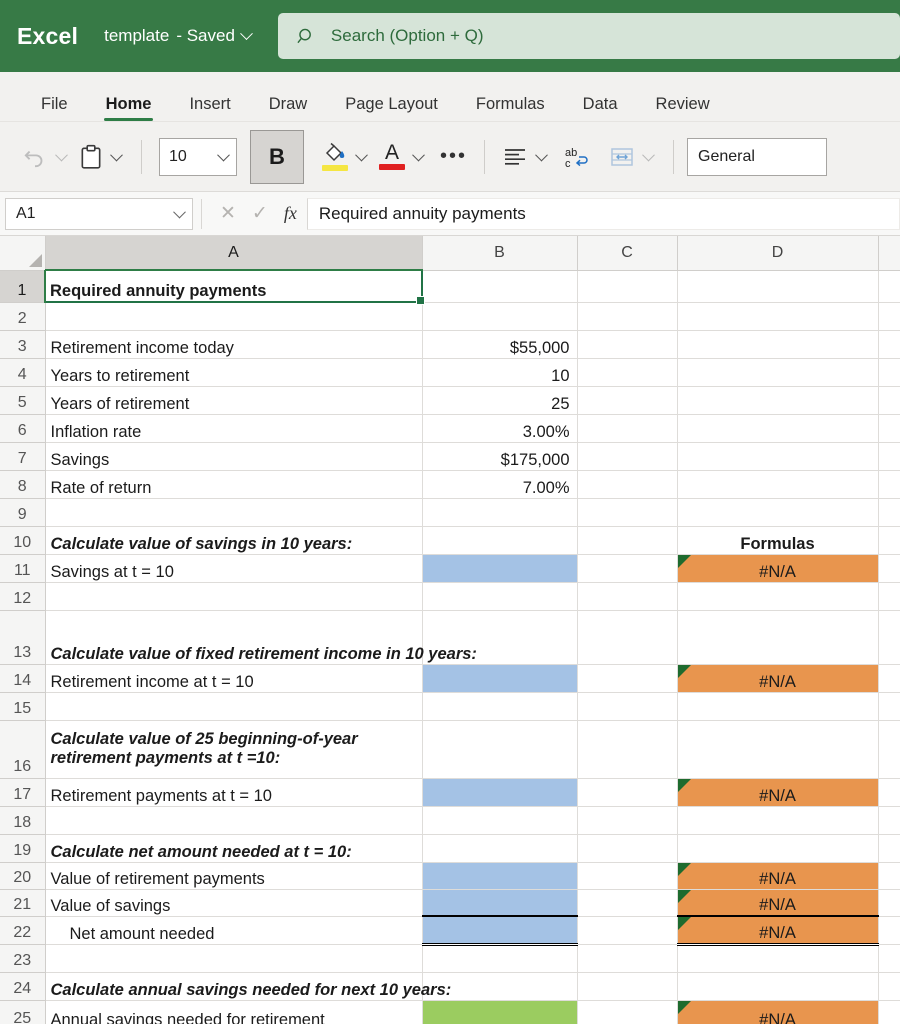  Describe the element at coordinates (888, 875) in the screenshot. I see `cell-E20` at that location.